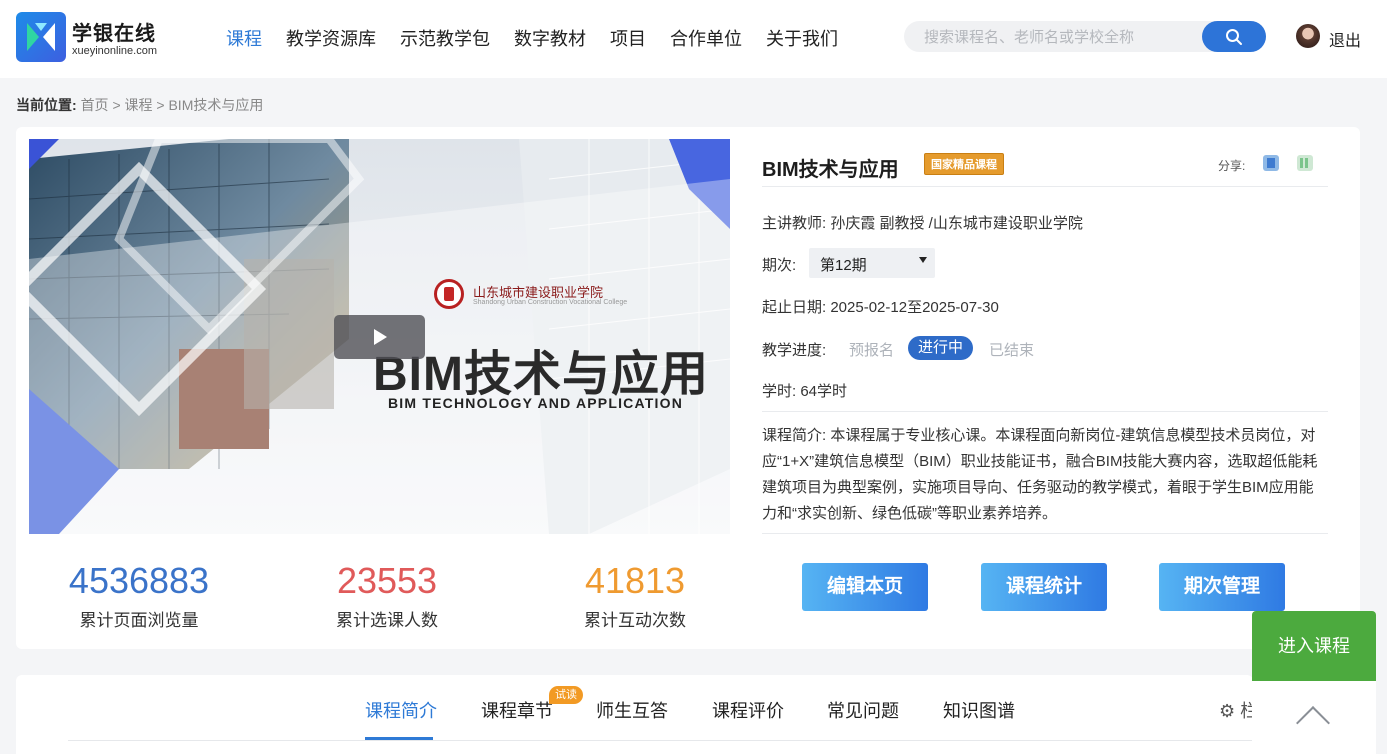  I want to click on play-icon, so click(379, 337).